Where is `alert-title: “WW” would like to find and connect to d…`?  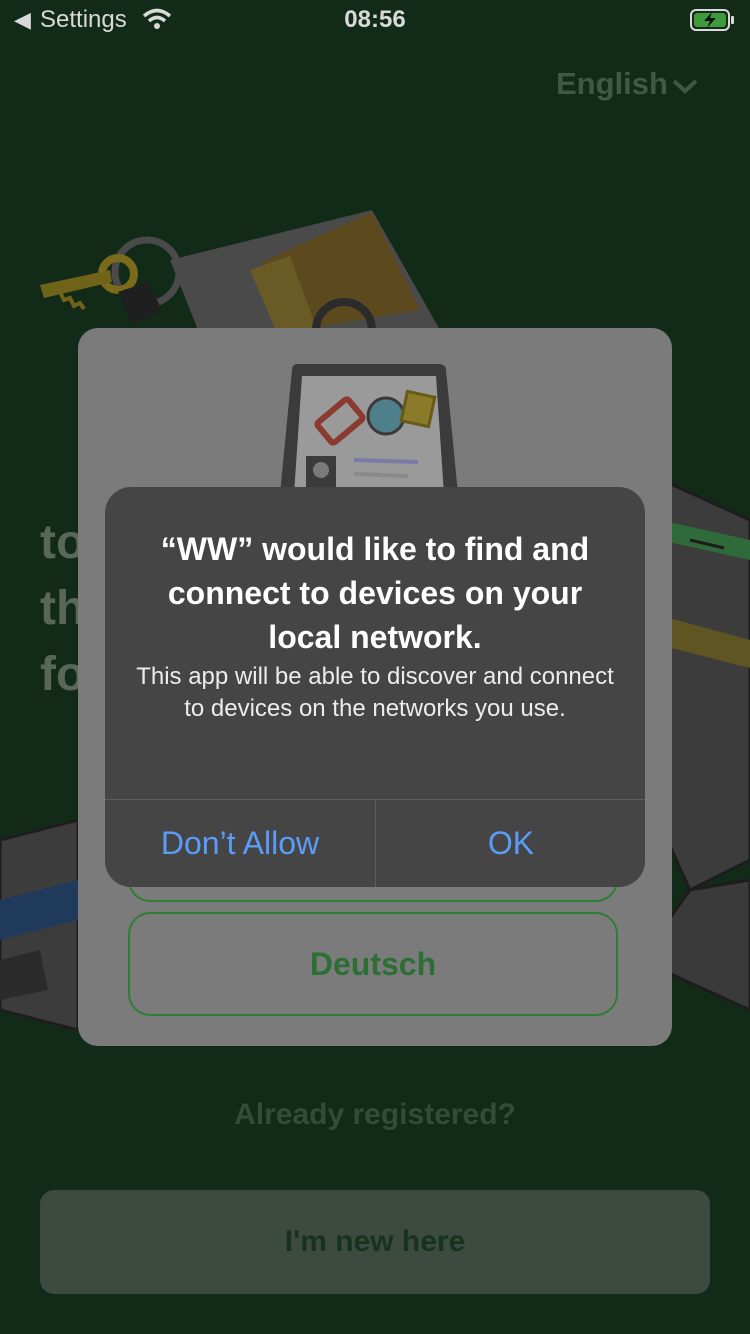
alert-title: “WW” would like to find and connect to d… is located at coordinates (375, 593).